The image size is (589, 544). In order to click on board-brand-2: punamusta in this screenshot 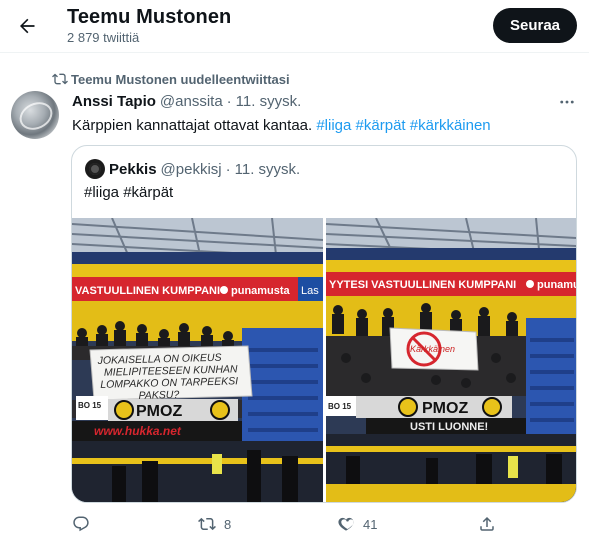, I will do `click(557, 285)`.